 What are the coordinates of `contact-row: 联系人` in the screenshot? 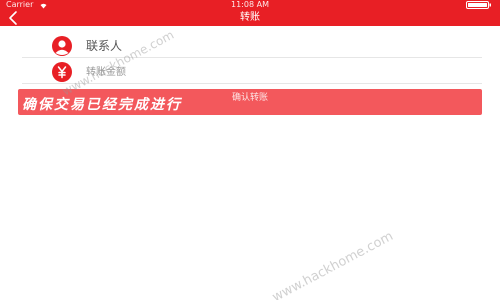 It's located at (250, 46).